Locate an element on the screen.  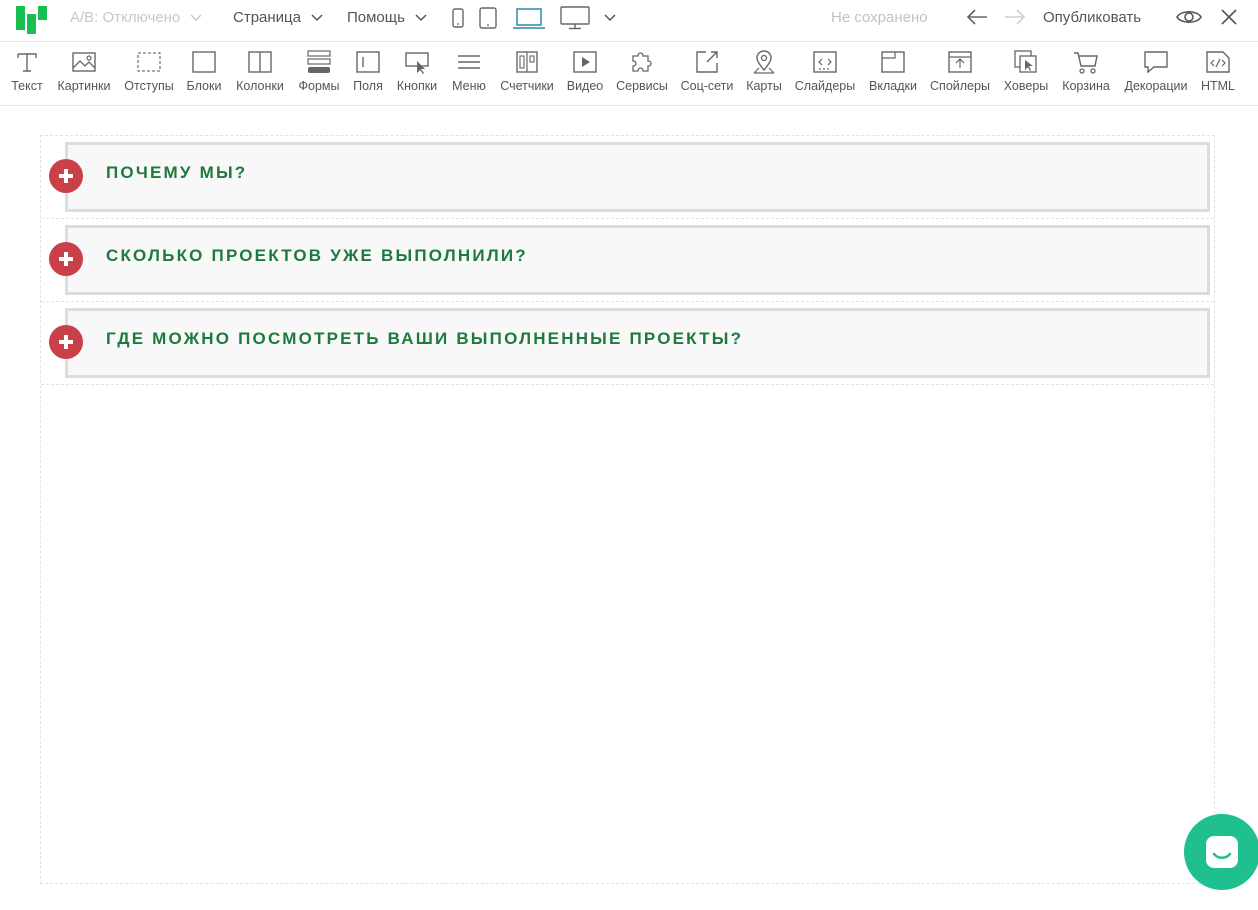
tool-blocks: Блоки is located at coordinates (204, 74).